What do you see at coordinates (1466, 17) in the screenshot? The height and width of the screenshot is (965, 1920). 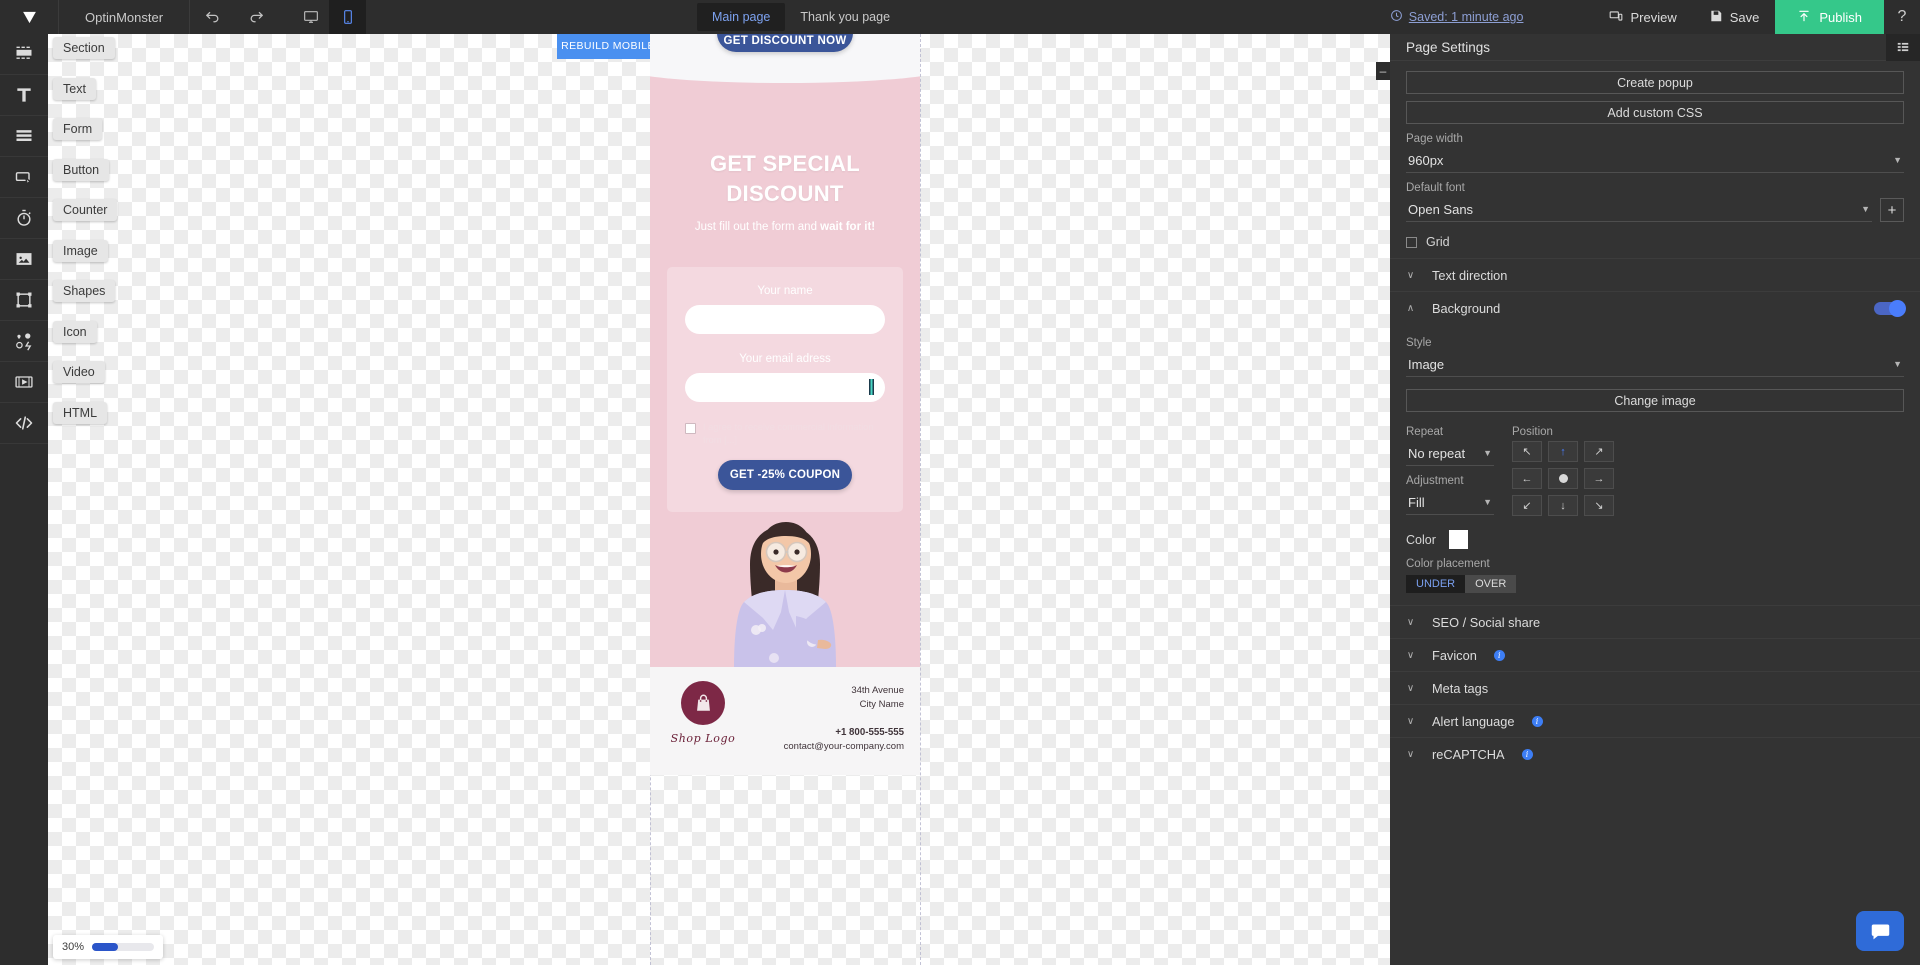 I see `saved-label: Saved: 1 minute ago` at bounding box center [1466, 17].